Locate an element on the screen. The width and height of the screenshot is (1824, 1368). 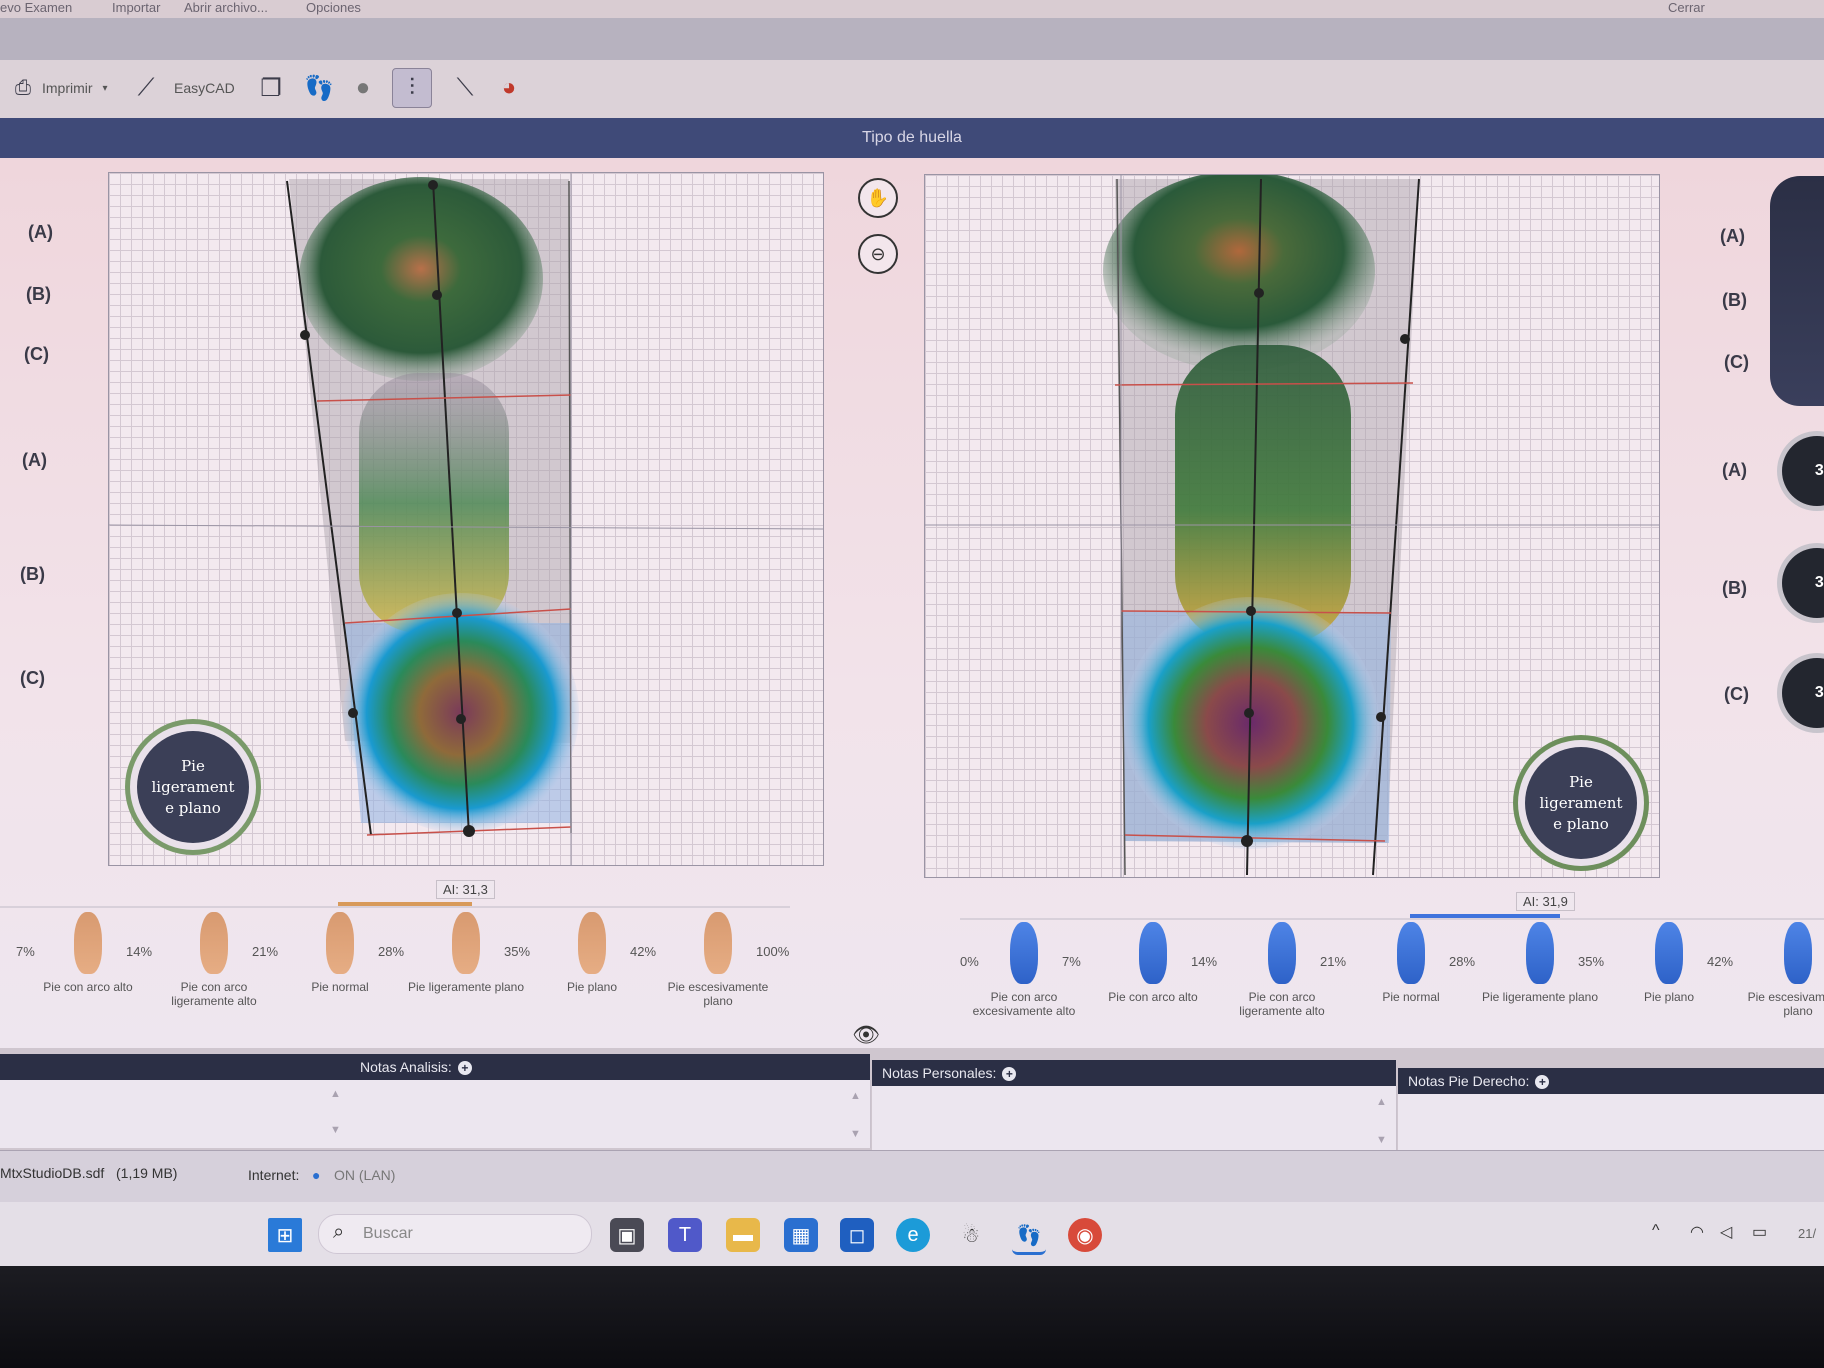
edge-icon: e is located at coordinates (913, 1235).